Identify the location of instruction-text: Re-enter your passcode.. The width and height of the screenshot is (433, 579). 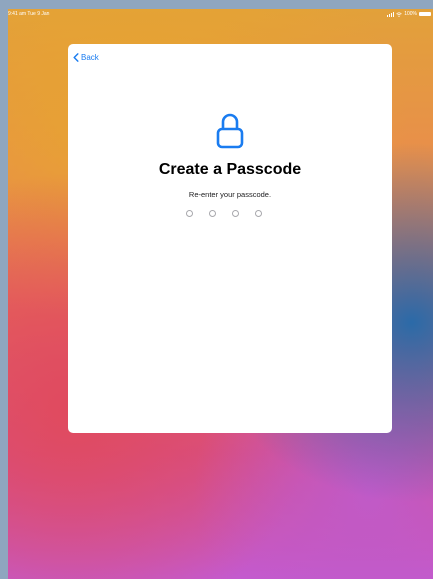
(230, 194).